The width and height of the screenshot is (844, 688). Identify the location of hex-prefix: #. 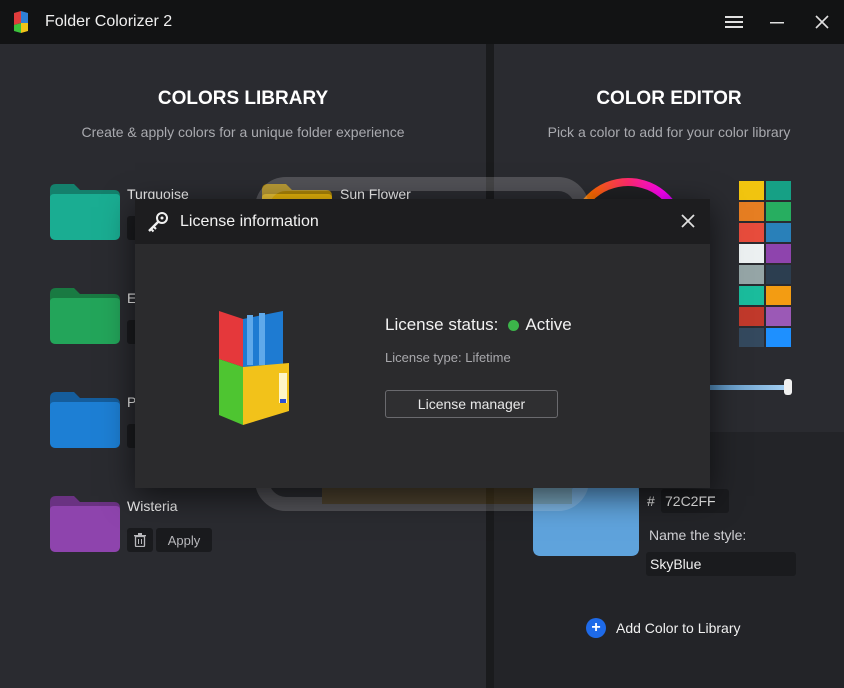
(651, 501).